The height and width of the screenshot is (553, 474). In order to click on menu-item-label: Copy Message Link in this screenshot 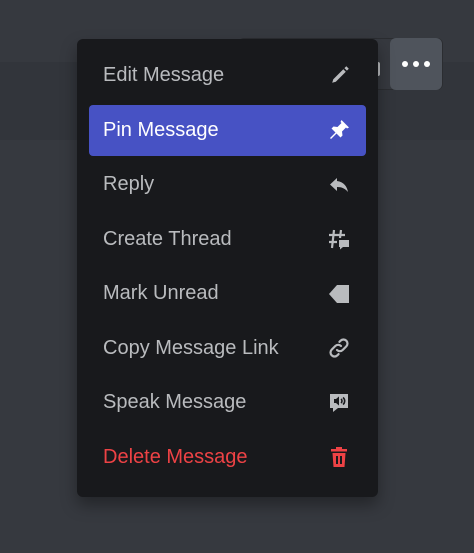, I will do `click(191, 347)`.